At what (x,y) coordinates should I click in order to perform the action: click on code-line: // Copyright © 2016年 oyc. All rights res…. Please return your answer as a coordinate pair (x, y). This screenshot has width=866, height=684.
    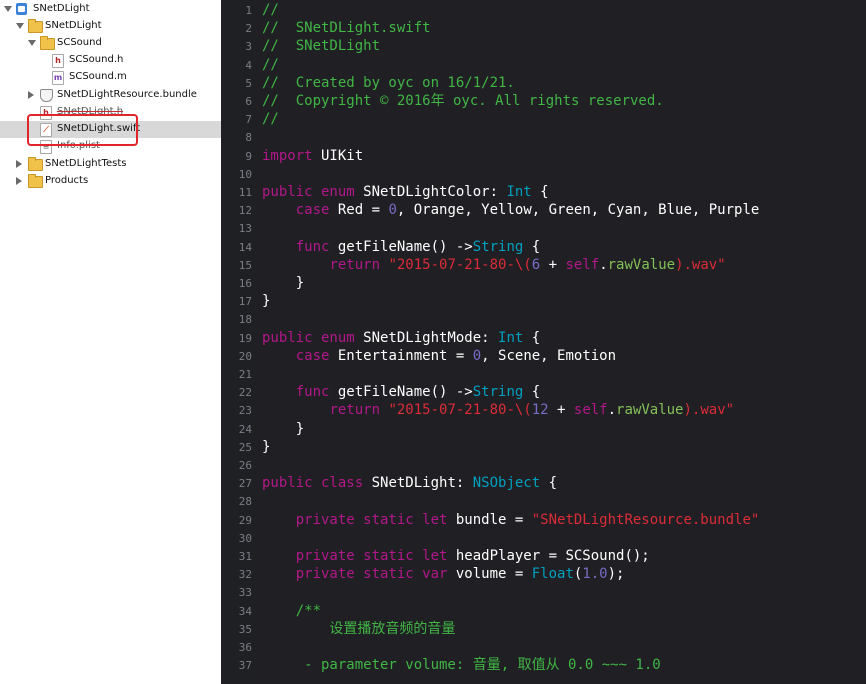
    Looking at the image, I should click on (463, 101).